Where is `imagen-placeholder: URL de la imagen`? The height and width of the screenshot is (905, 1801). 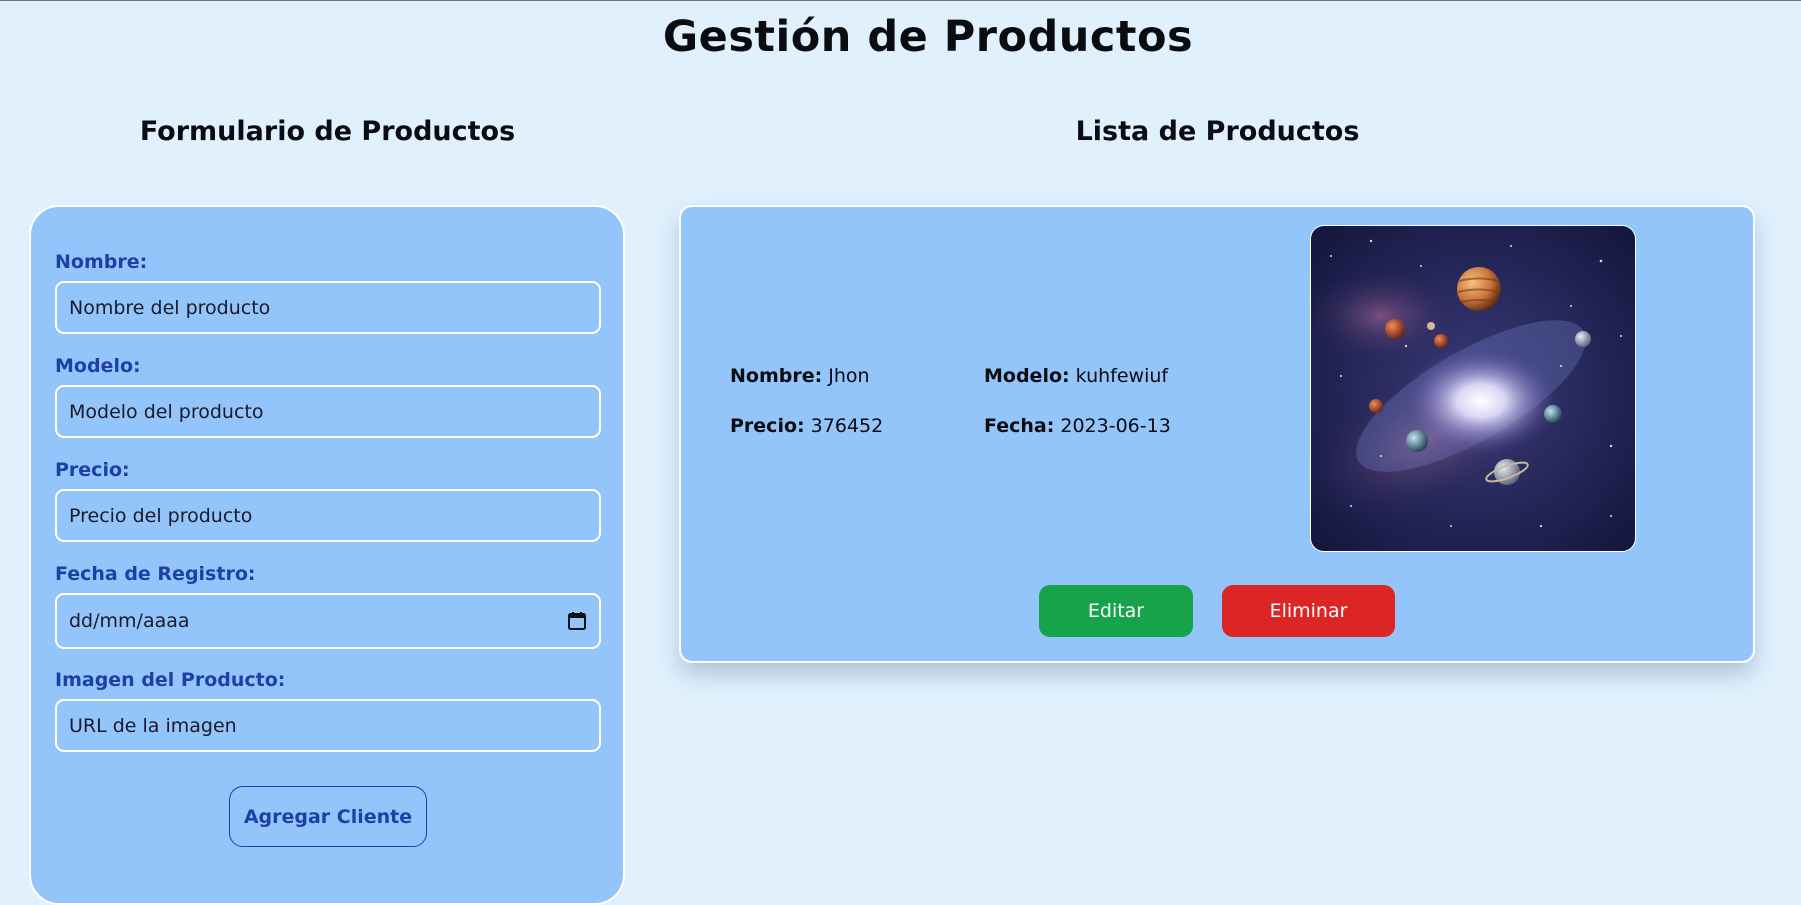 imagen-placeholder: URL de la imagen is located at coordinates (153, 725).